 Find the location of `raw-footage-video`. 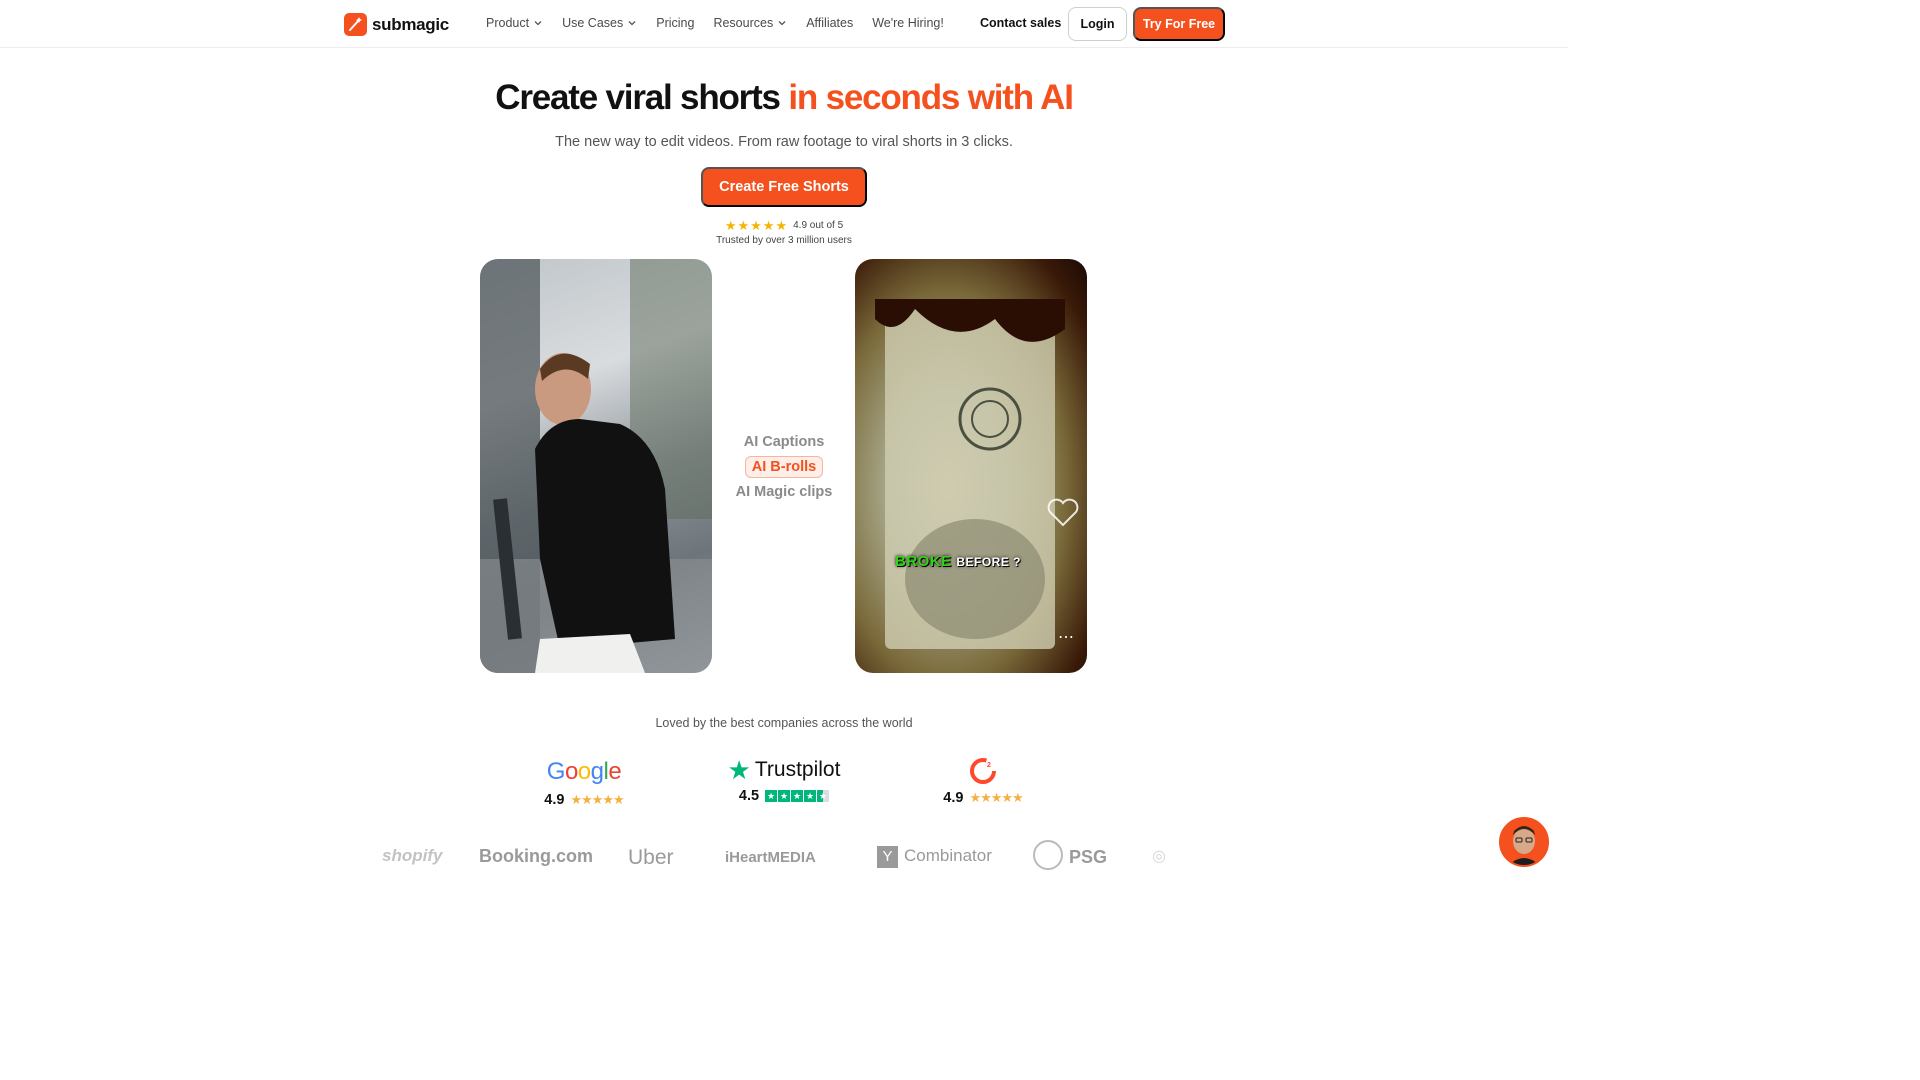

raw-footage-video is located at coordinates (596, 466).